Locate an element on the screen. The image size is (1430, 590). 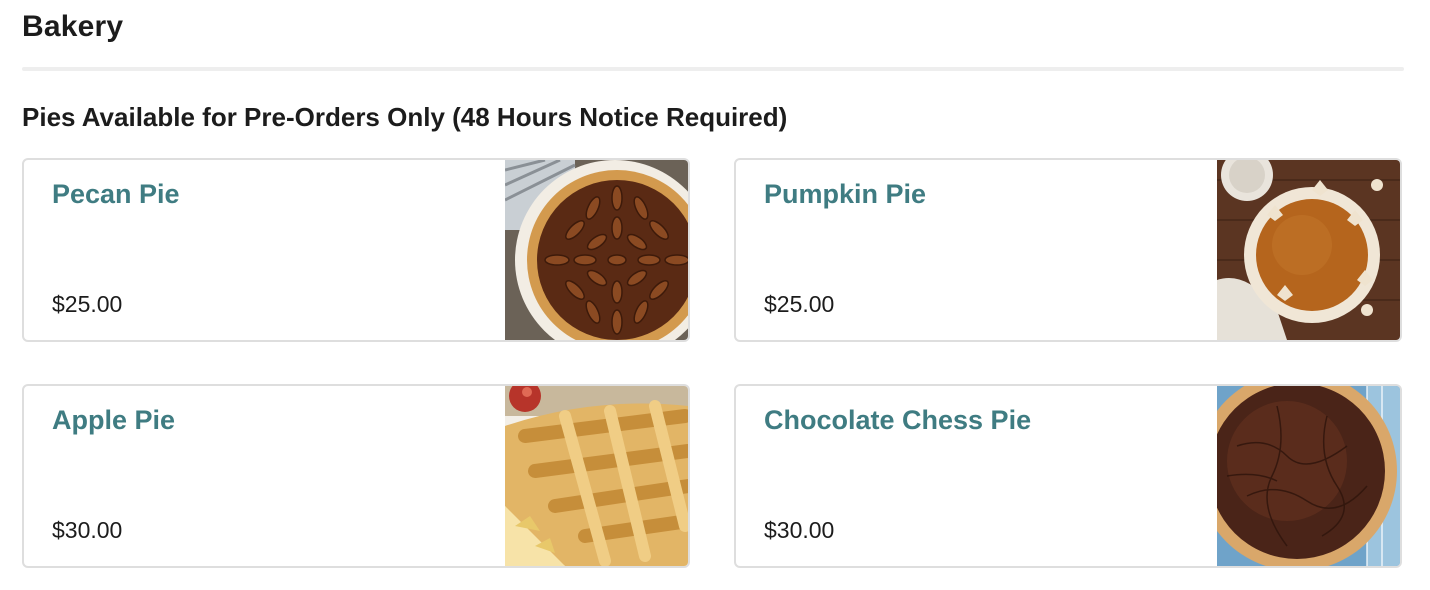
apple-pie-photo is located at coordinates (596, 476).